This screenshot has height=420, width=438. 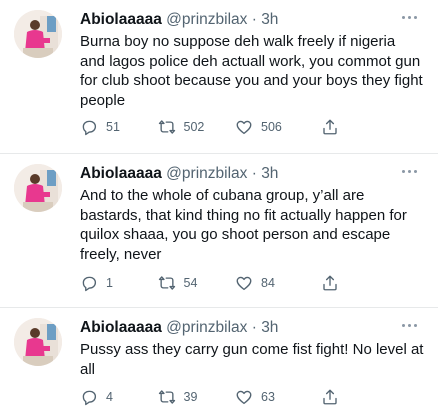 I want to click on tweet-actions: 4 39 63, so click(x=239, y=397).